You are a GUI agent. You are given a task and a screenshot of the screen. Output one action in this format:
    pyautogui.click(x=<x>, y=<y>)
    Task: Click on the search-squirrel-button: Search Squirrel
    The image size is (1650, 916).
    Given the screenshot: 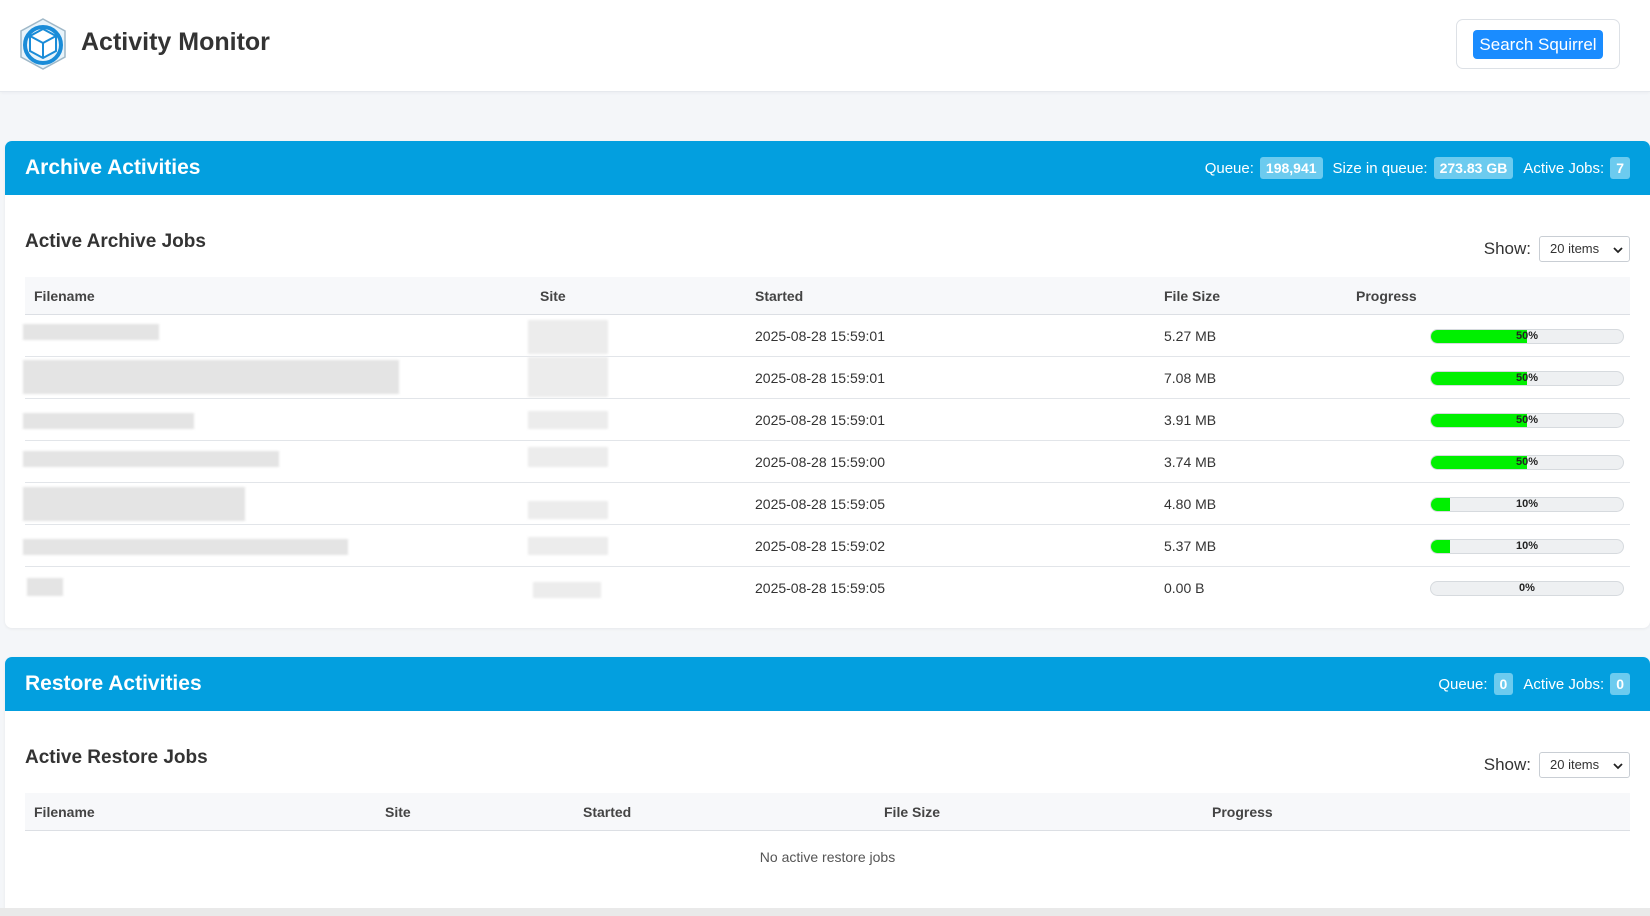 What is the action you would take?
    pyautogui.click(x=1538, y=44)
    